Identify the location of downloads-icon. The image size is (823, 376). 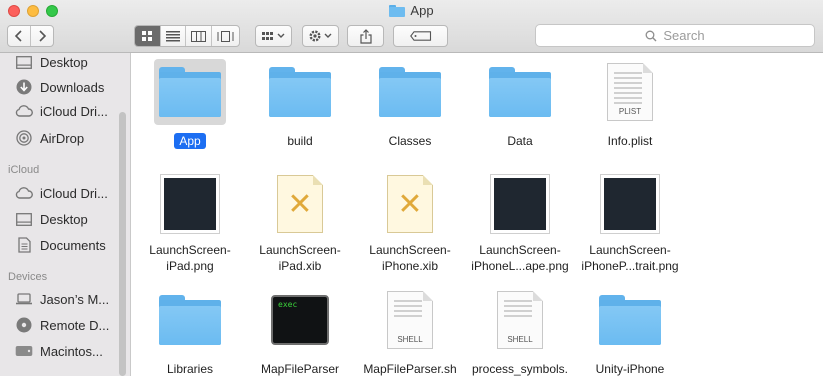
(24, 87).